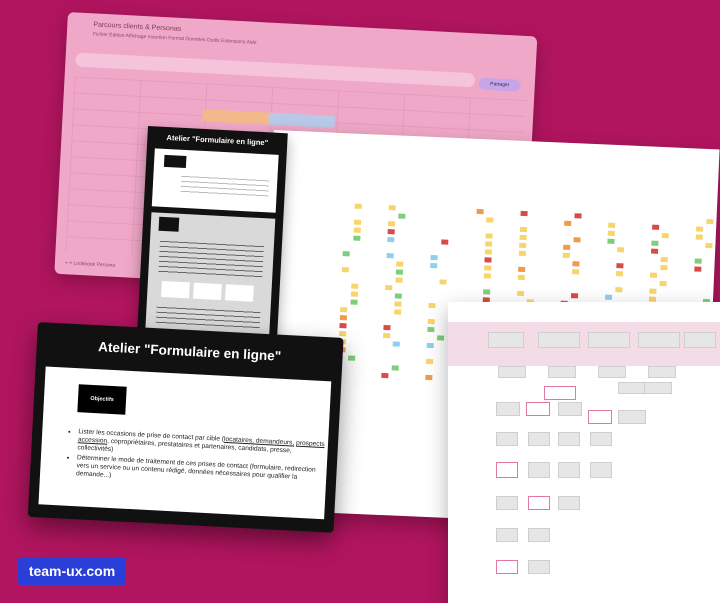 Image resolution: width=720 pixels, height=603 pixels. What do you see at coordinates (169, 224) in the screenshot?
I see `method-chip` at bounding box center [169, 224].